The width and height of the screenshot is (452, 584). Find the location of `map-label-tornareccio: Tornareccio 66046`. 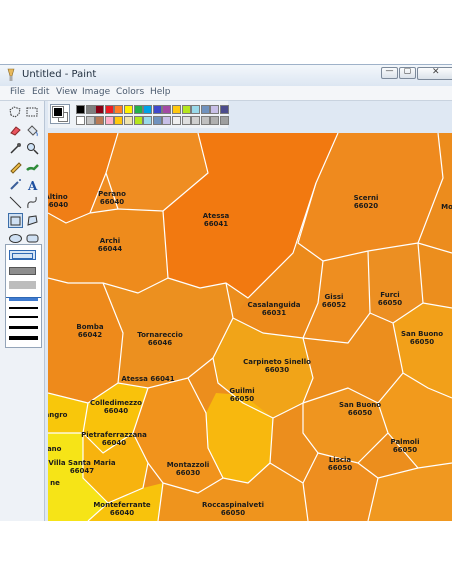

map-label-tornareccio: Tornareccio 66046 is located at coordinates (160, 339).